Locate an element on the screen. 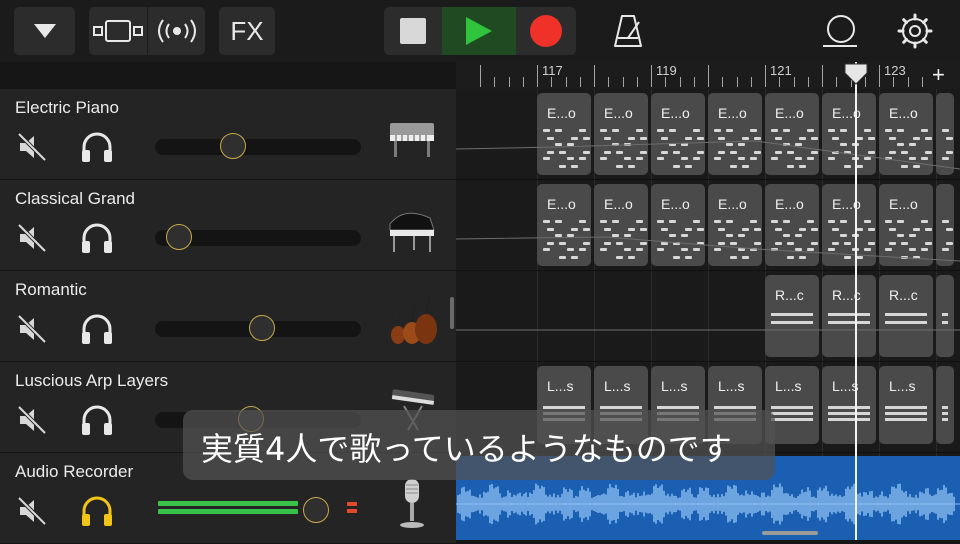 Image resolution: width=960 pixels, height=544 pixels. metronome-icon is located at coordinates (628, 31).